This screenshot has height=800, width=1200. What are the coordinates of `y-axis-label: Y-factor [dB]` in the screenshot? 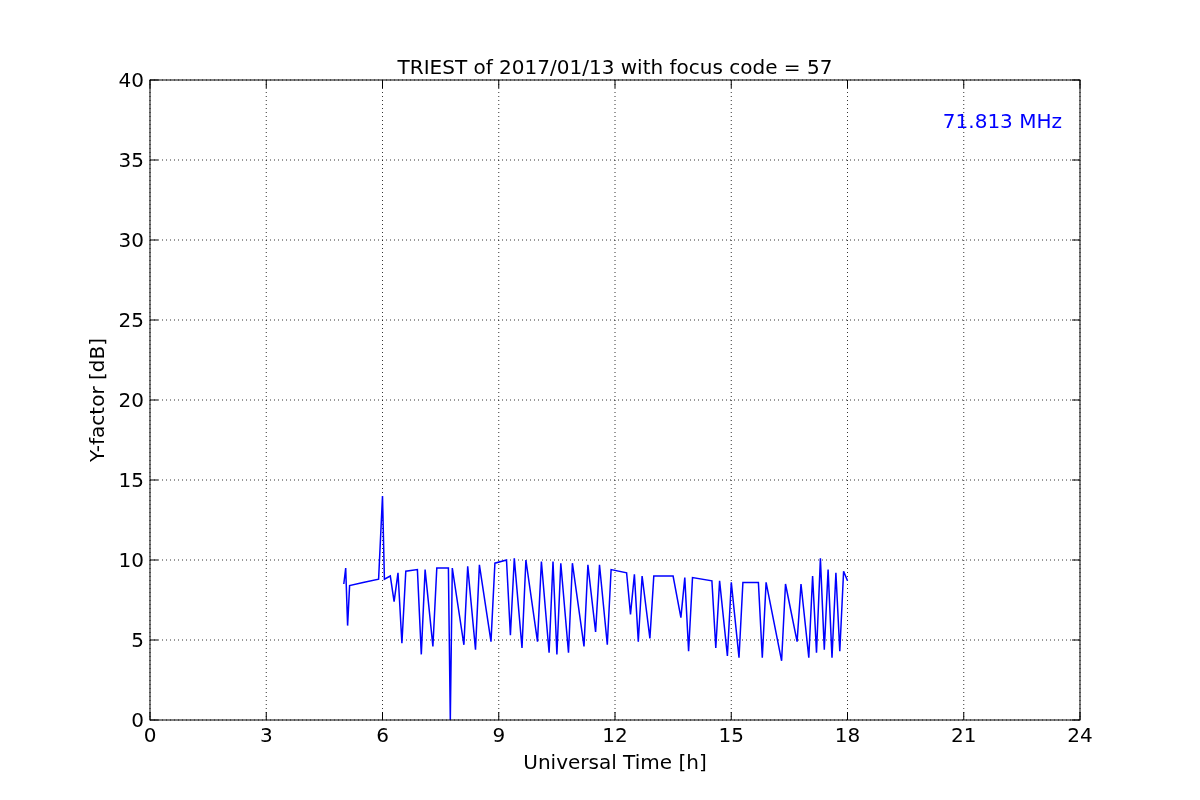 It's located at (97, 400).